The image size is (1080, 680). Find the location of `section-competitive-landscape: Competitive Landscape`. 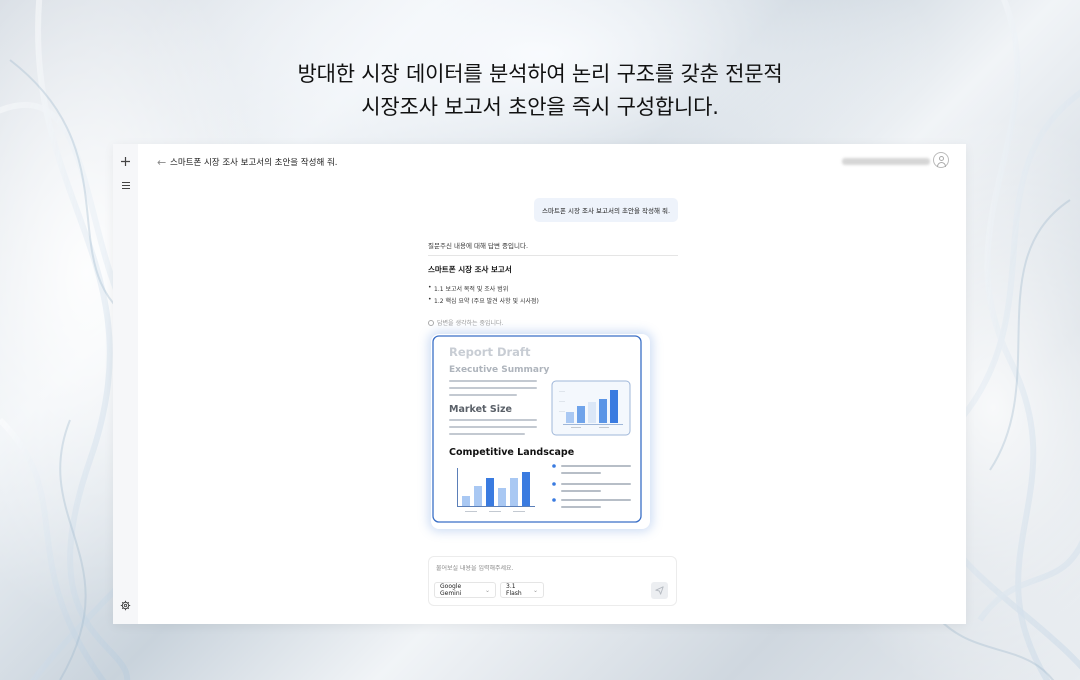

section-competitive-landscape: Competitive Landscape is located at coordinates (512, 452).